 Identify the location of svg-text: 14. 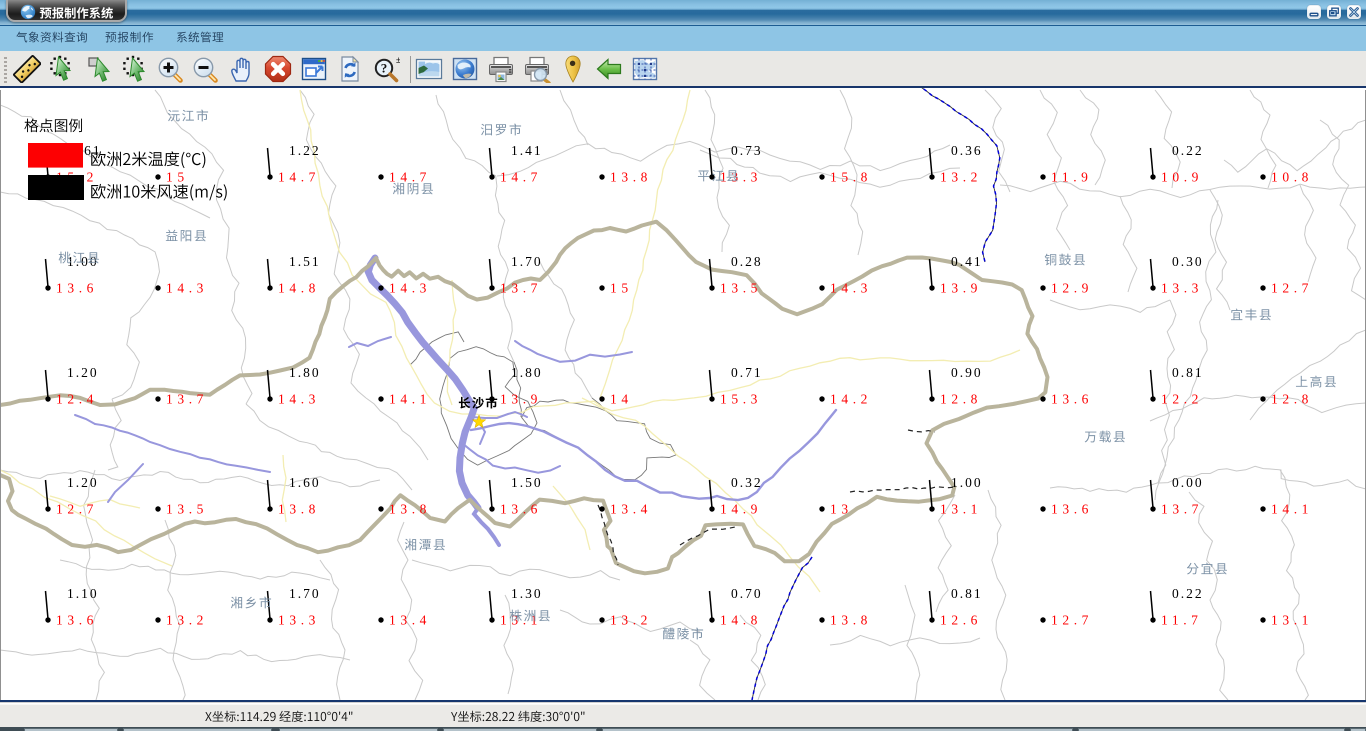
(621, 399).